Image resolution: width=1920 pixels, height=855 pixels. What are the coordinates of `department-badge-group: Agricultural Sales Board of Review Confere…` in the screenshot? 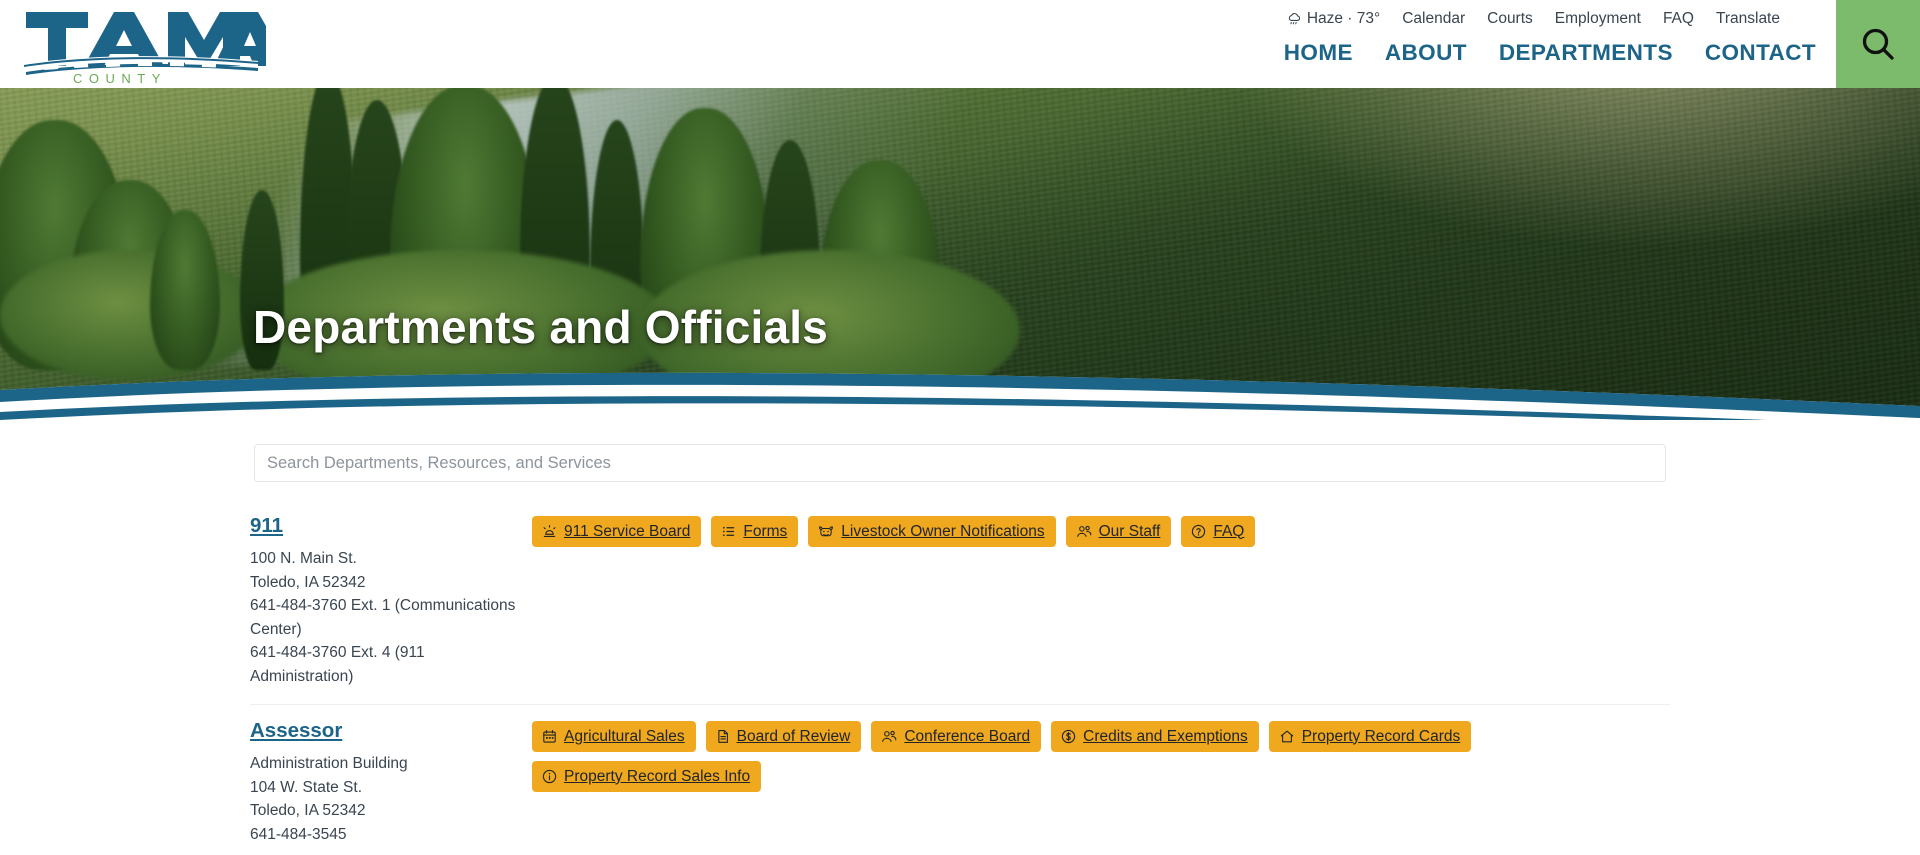 It's located at (1101, 755).